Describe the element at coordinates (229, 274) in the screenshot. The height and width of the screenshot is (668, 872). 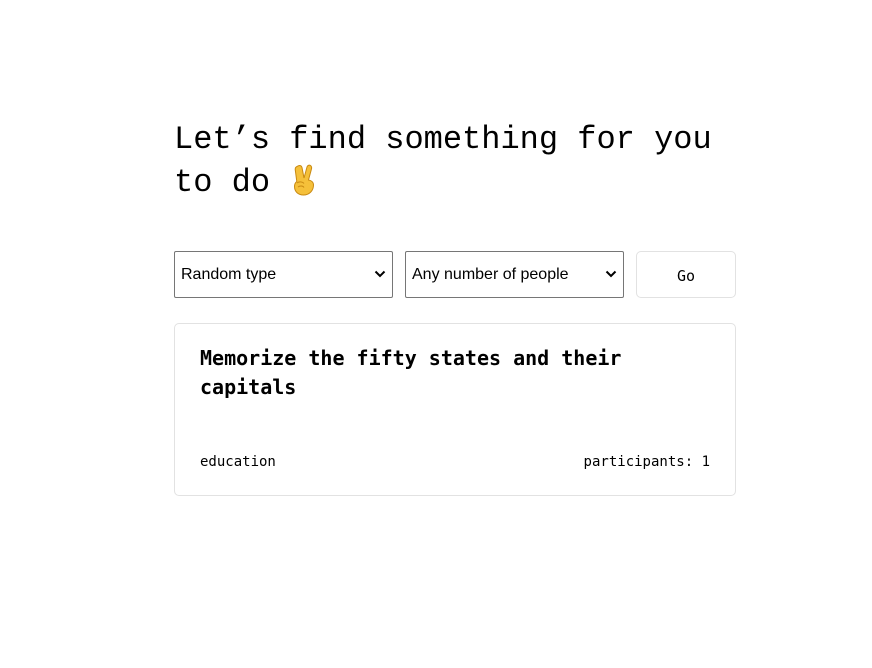
I see `activity-type-value: Random type` at that location.